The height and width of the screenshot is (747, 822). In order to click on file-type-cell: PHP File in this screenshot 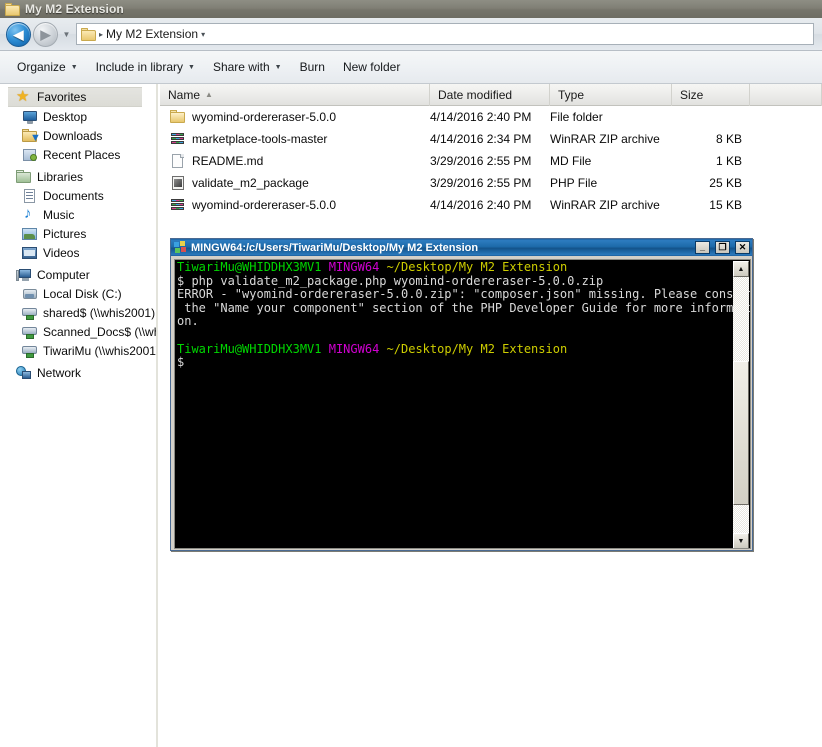, I will do `click(574, 183)`.